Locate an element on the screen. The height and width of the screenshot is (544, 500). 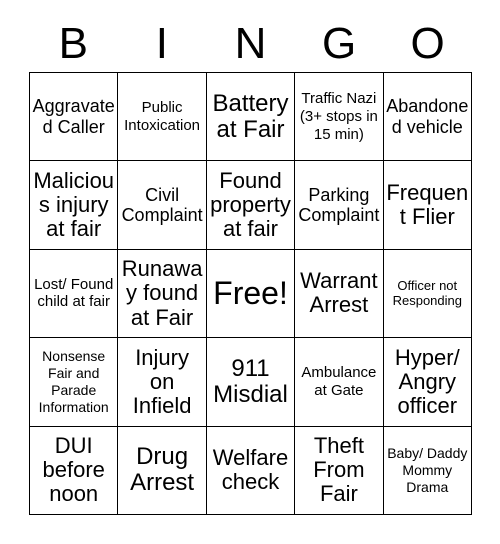
bingo-cell: Hyper/ Angry officer is located at coordinates (427, 382).